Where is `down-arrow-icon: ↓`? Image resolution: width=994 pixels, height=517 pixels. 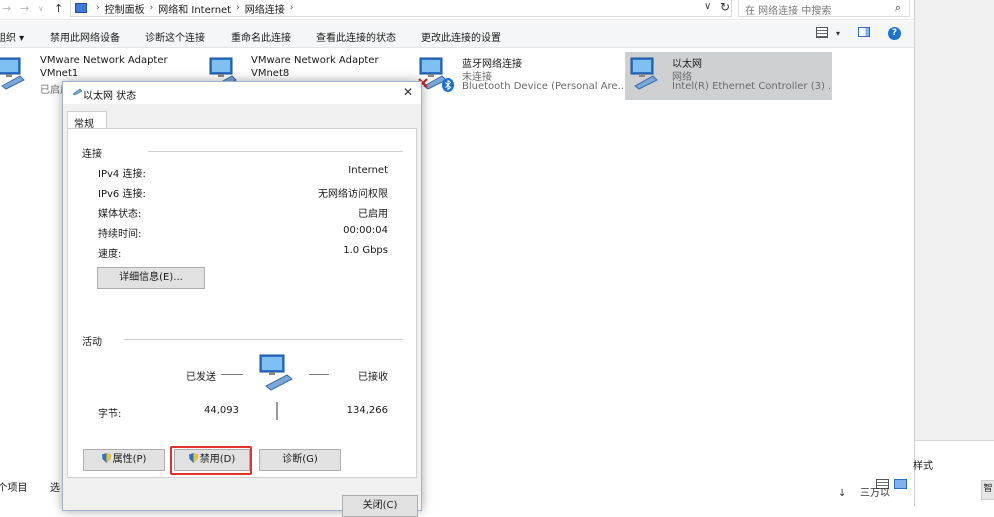
down-arrow-icon: ↓ is located at coordinates (842, 493).